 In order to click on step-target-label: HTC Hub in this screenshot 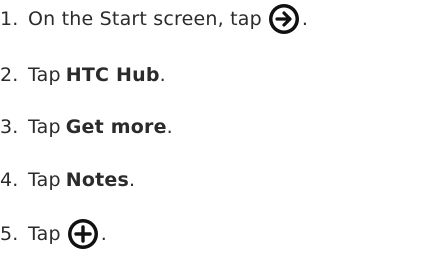, I will do `click(112, 75)`.